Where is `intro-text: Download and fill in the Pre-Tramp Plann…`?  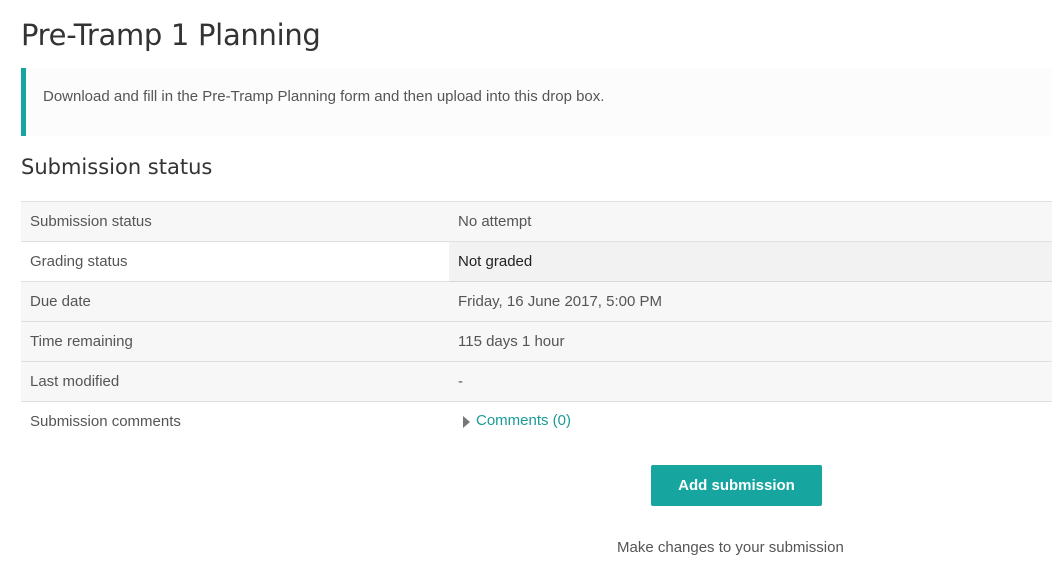 intro-text: Download and fill in the Pre-Tramp Plann… is located at coordinates (324, 96).